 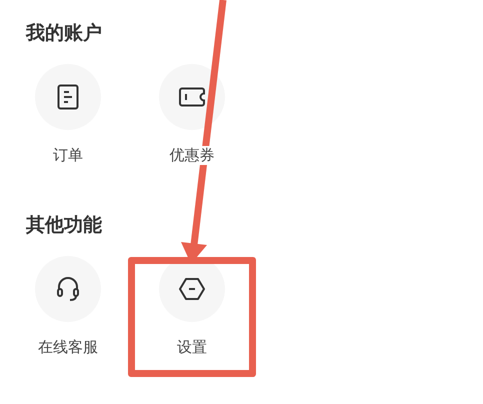 What do you see at coordinates (64, 33) in the screenshot?
I see `section-title: 我的账户` at bounding box center [64, 33].